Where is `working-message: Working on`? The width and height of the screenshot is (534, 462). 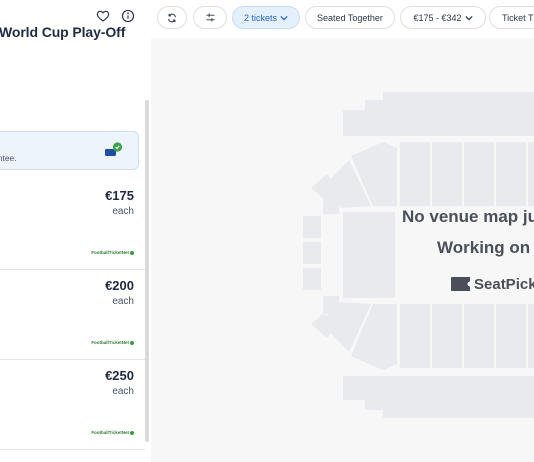
working-message: Working on is located at coordinates (484, 247).